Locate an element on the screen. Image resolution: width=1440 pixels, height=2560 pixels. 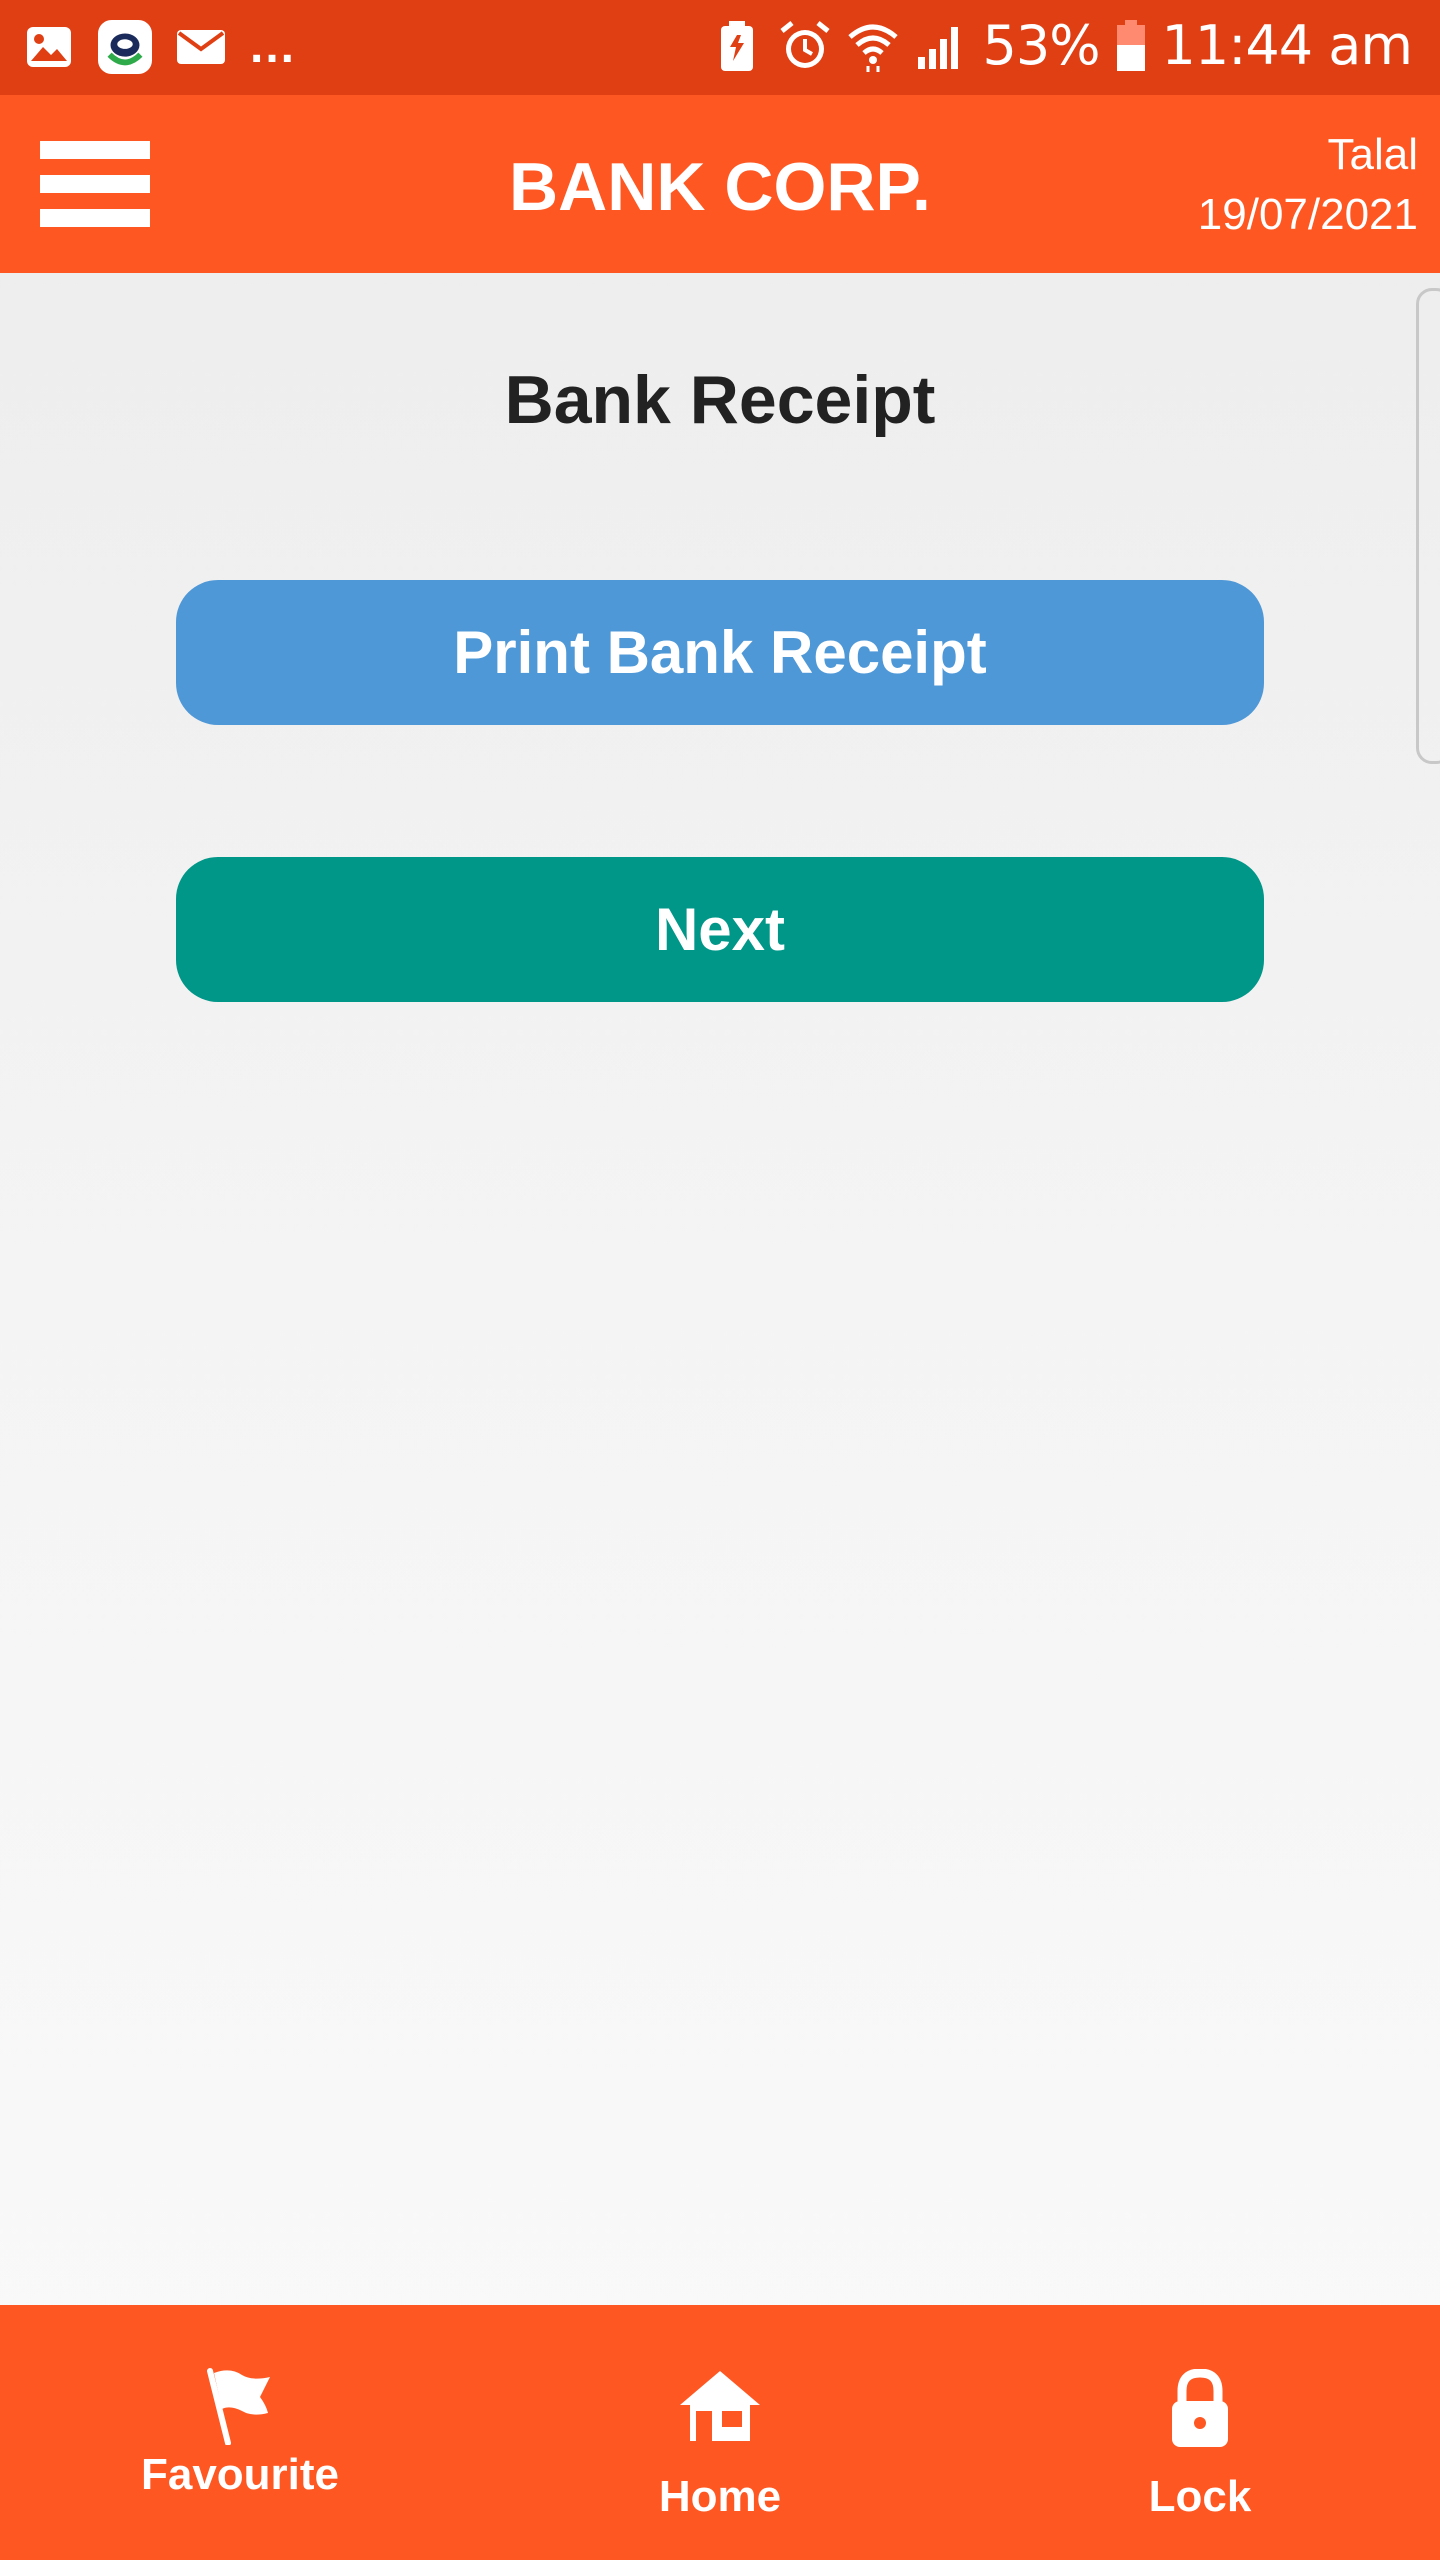
wifi-icon is located at coordinates (873, 46).